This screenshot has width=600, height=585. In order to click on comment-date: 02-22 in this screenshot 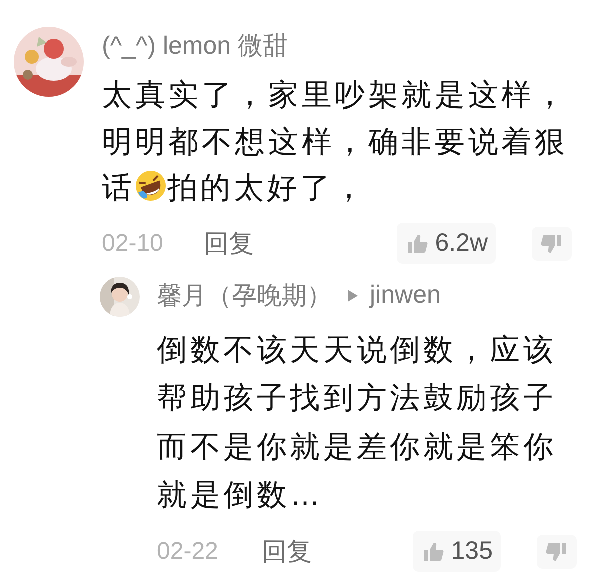, I will do `click(188, 552)`.